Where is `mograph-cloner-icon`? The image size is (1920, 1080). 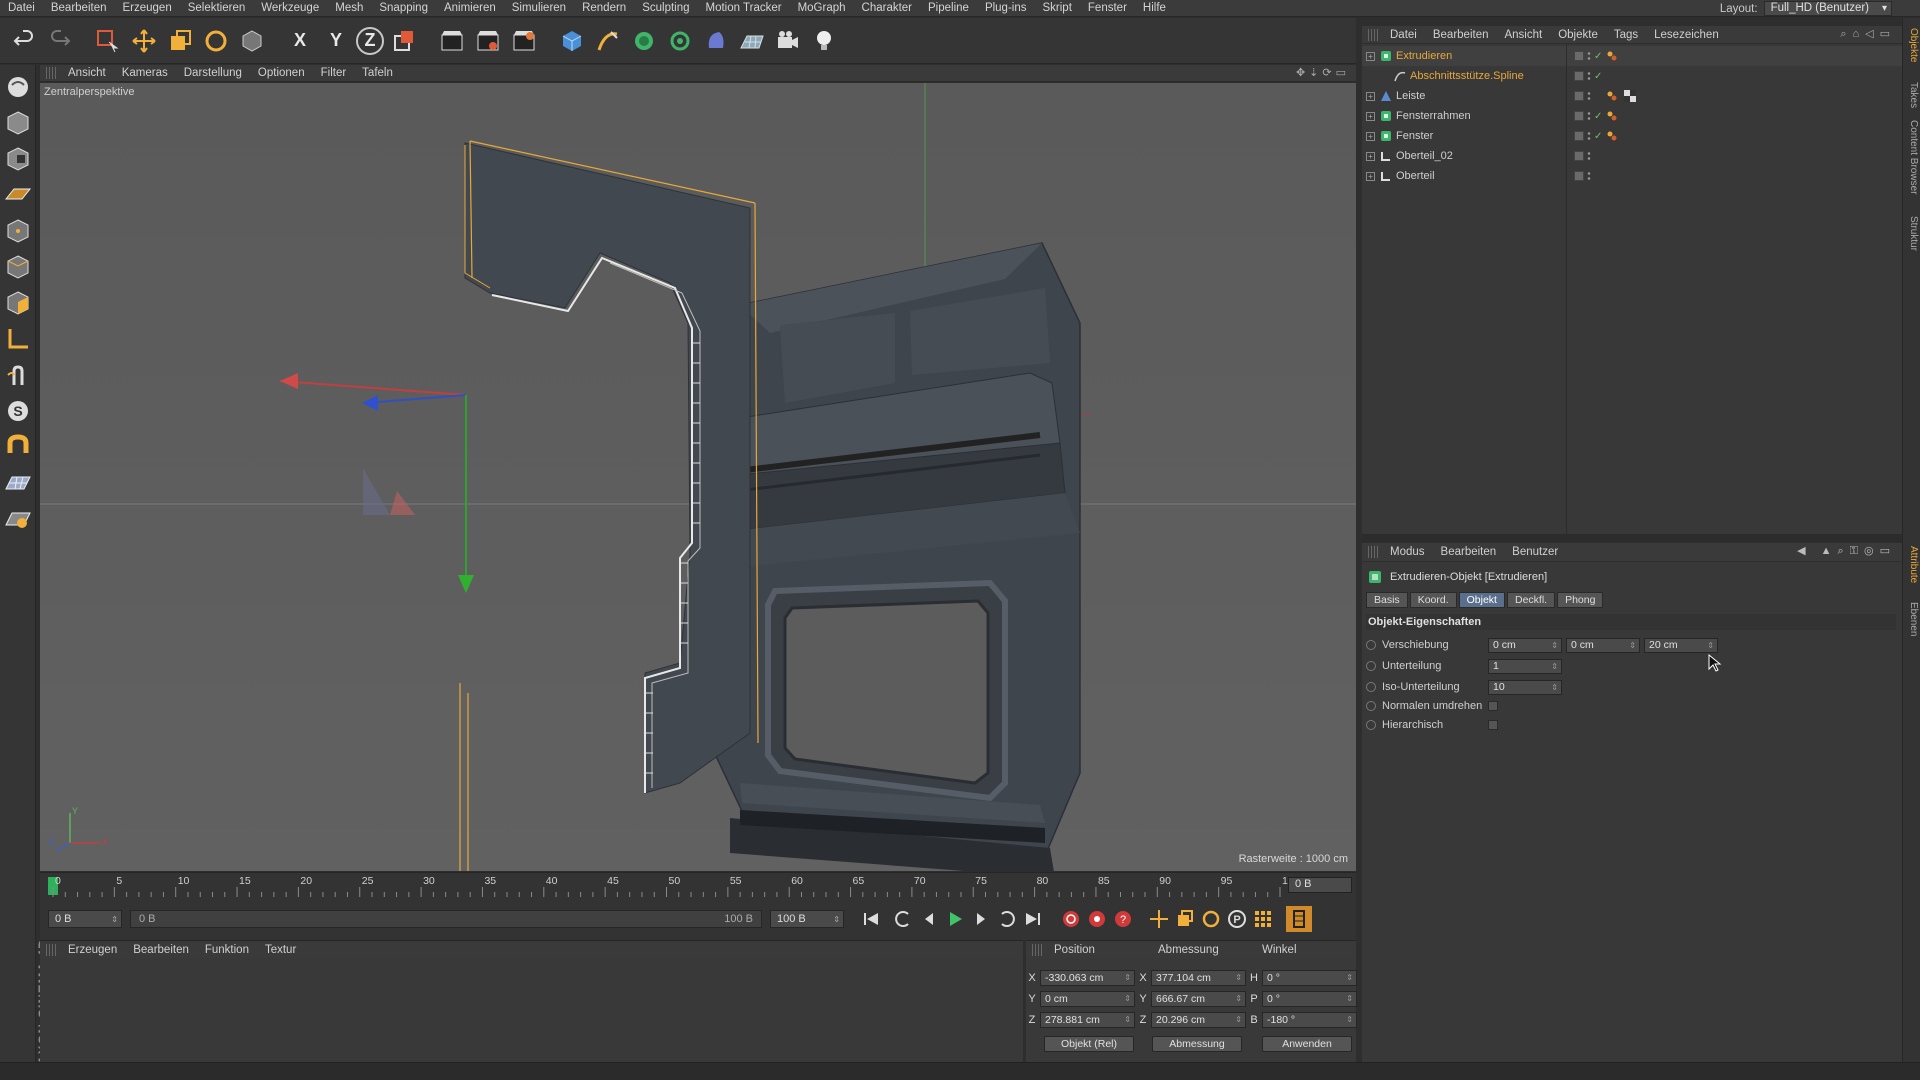 mograph-cloner-icon is located at coordinates (680, 41).